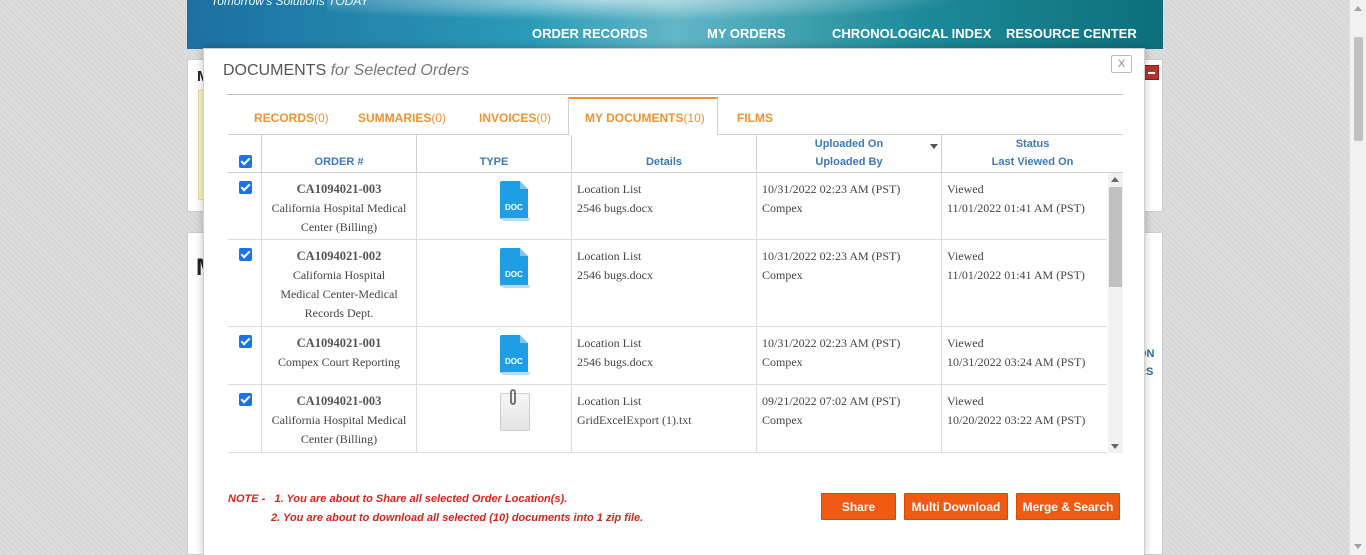  Describe the element at coordinates (849, 418) in the screenshot. I see `uploaded-cell: 09/21/2022 07:02 AM (PST) Compex` at that location.